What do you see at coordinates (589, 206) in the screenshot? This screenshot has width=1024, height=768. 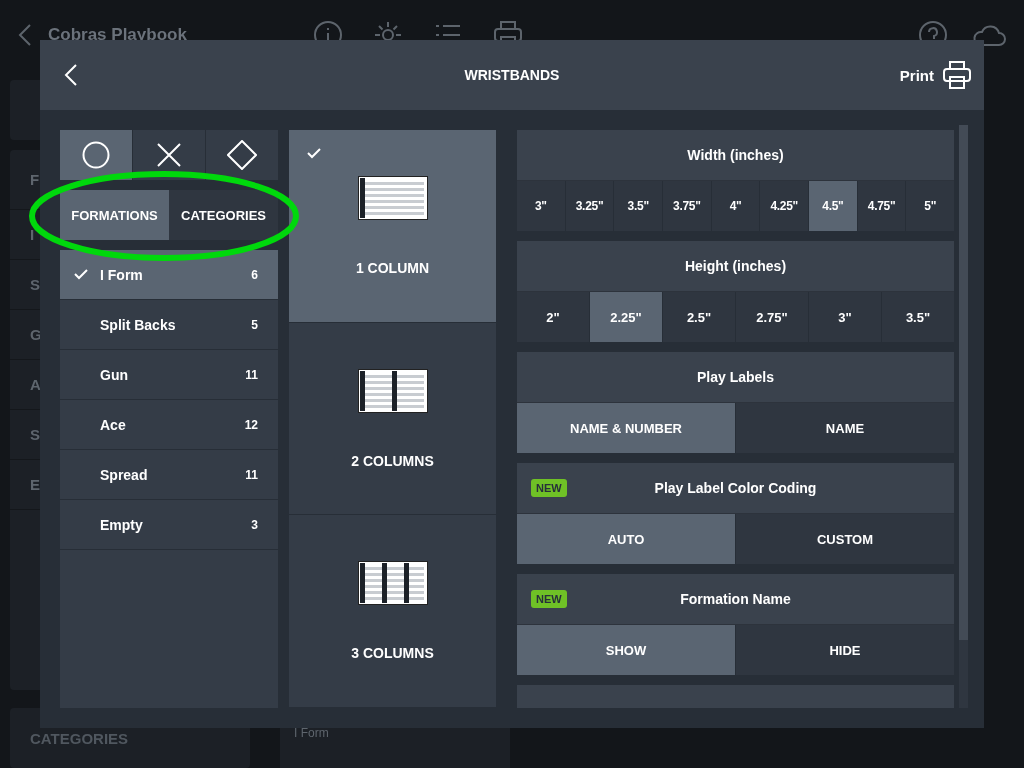 I see `option-button: 3.25"` at bounding box center [589, 206].